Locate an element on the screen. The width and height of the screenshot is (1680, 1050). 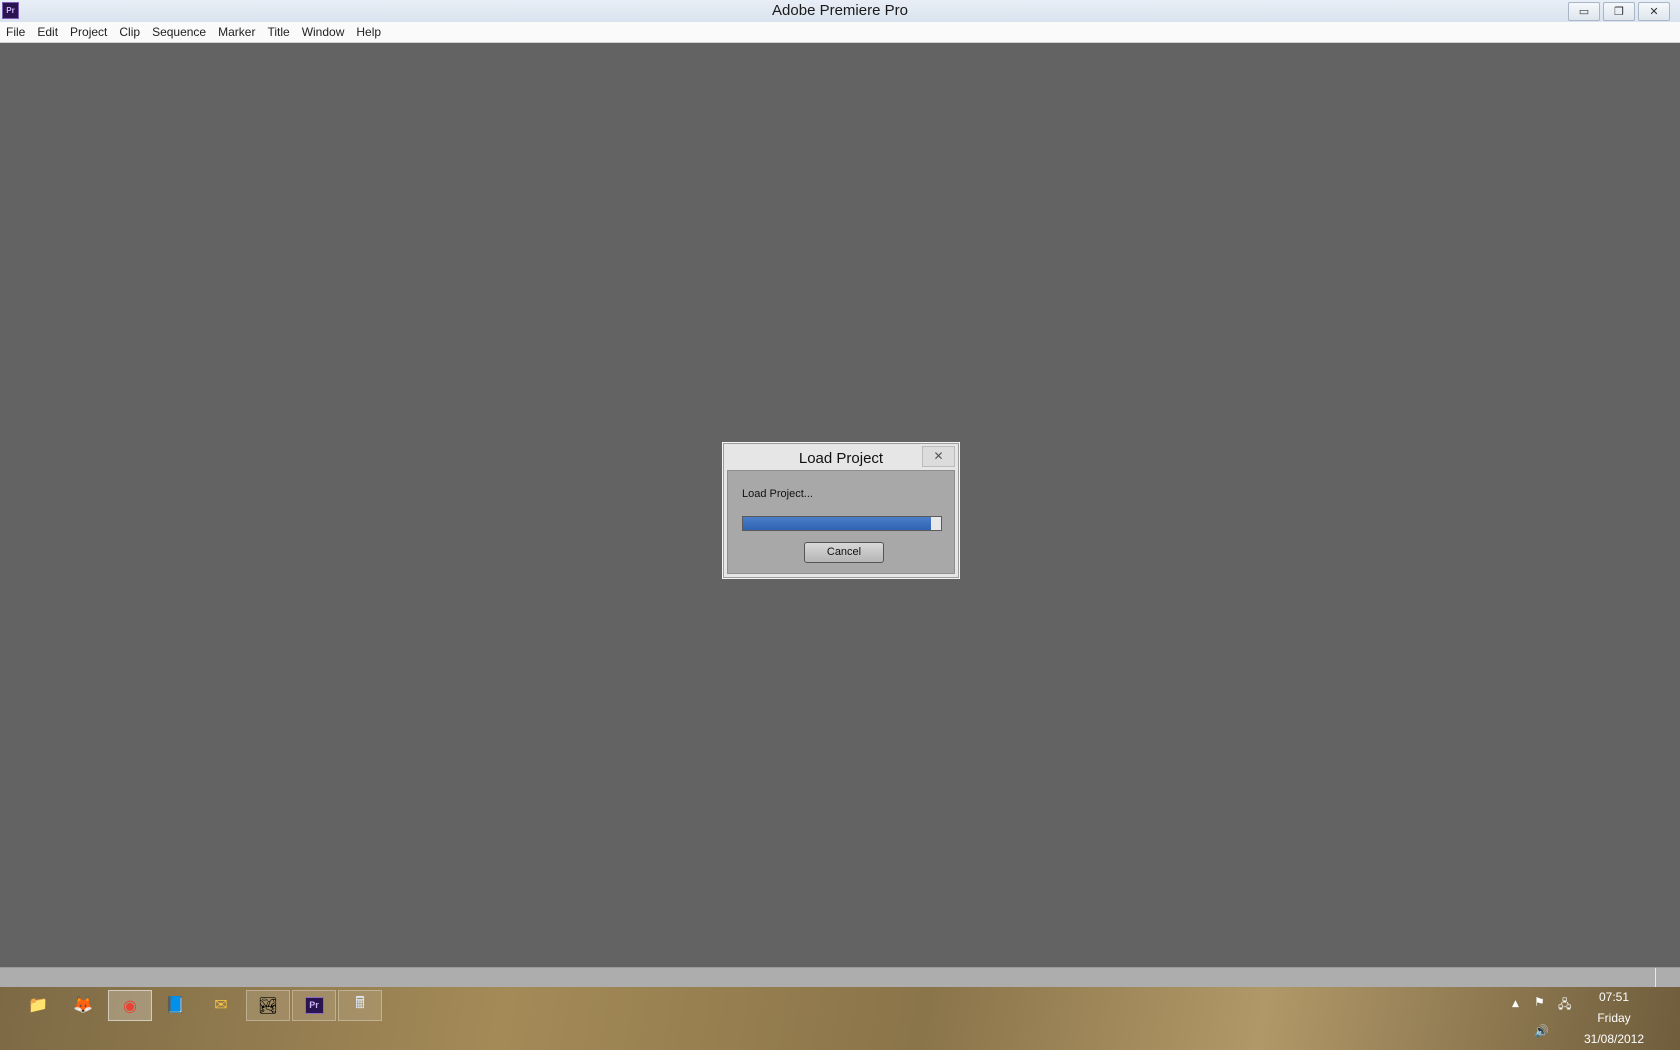
progress-fill is located at coordinates (837, 523).